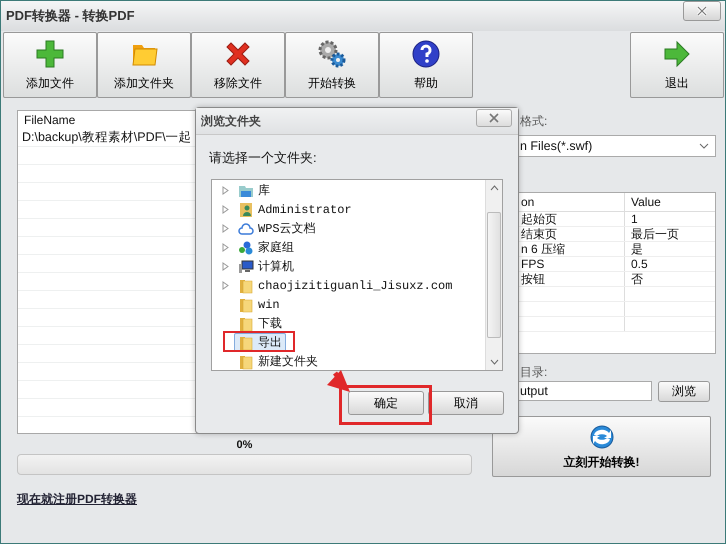  What do you see at coordinates (634, 219) in the screenshot?
I see `value-cell: 1` at bounding box center [634, 219].